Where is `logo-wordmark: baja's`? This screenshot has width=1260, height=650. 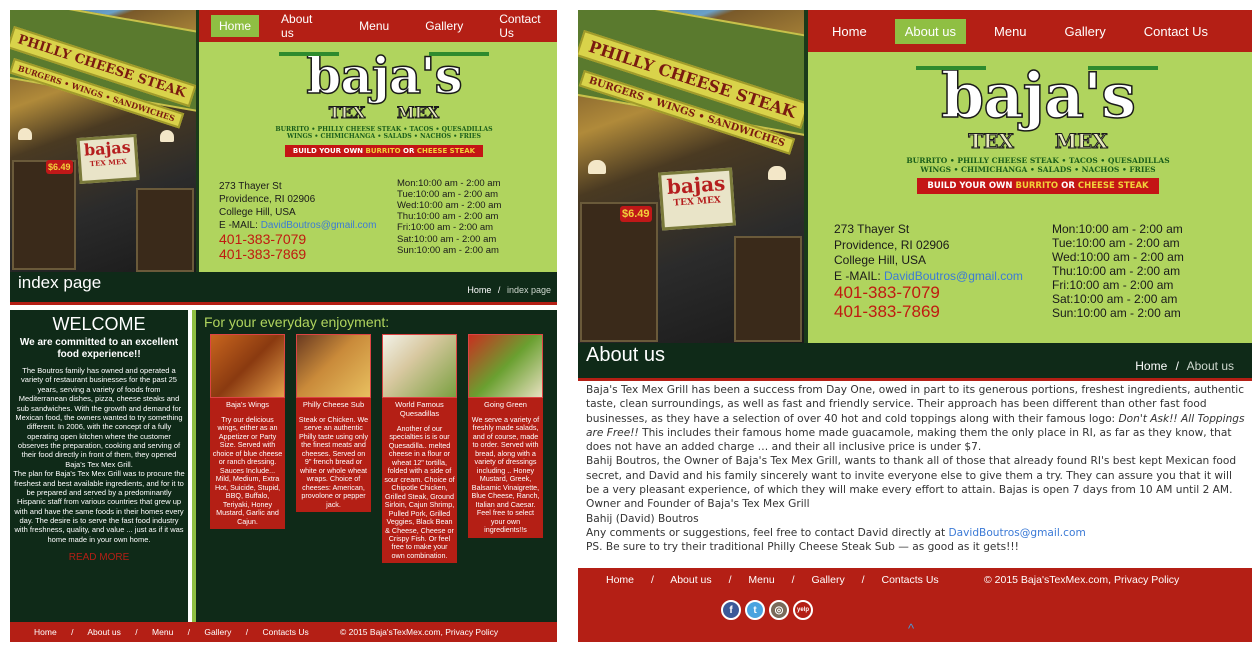 logo-wordmark: baja's is located at coordinates (385, 75).